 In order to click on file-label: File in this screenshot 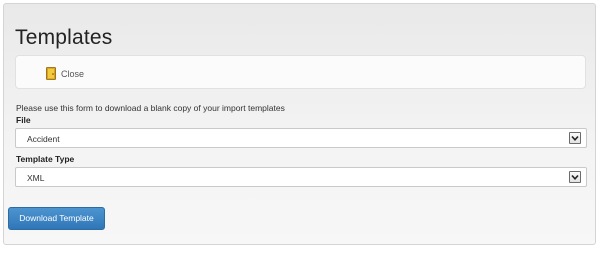, I will do `click(23, 120)`.